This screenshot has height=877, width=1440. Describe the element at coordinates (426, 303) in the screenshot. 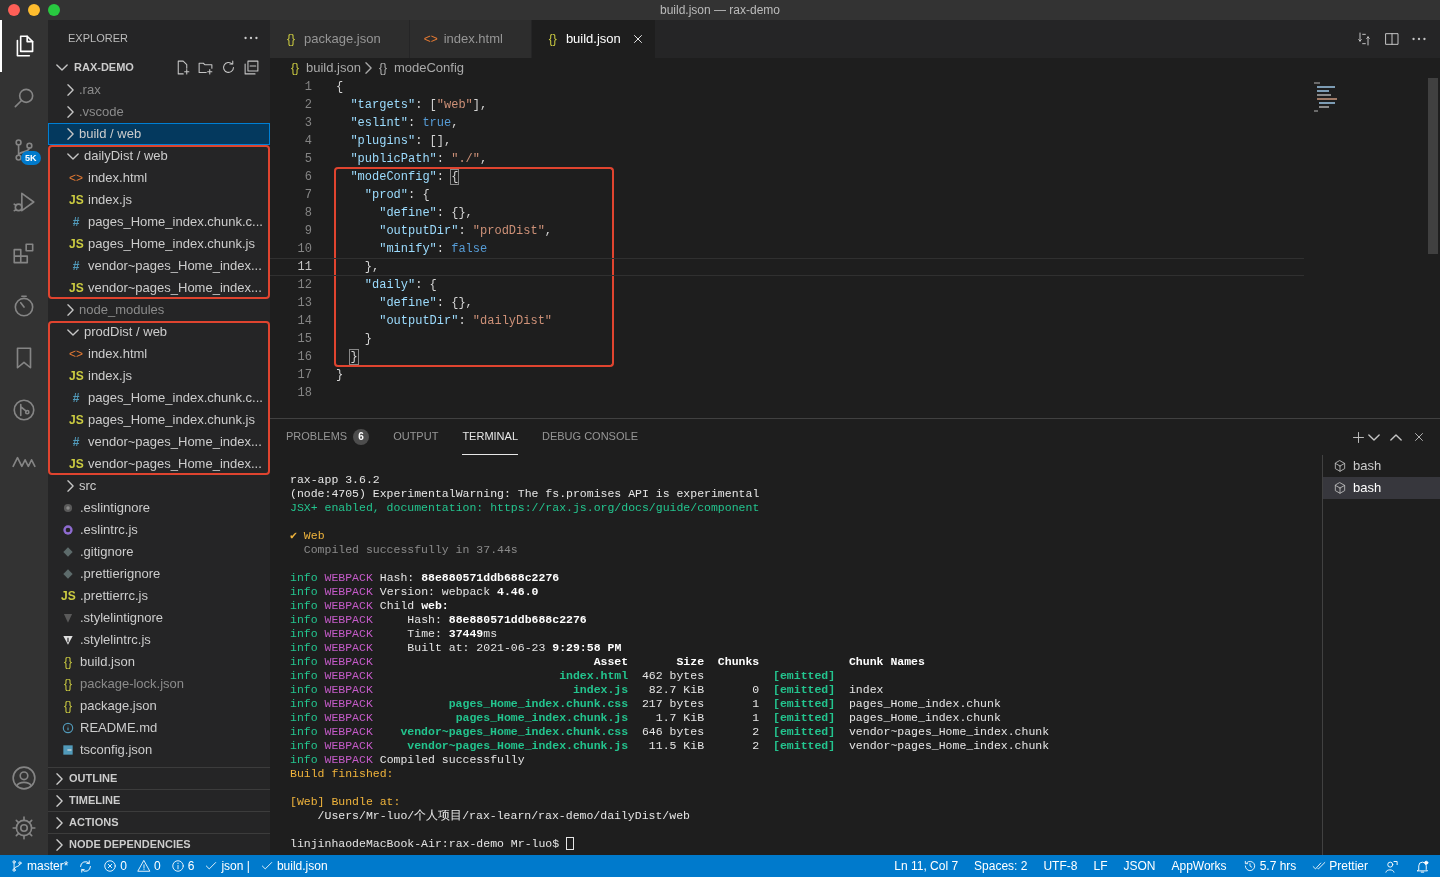

I see `code-line: "define": {},` at that location.